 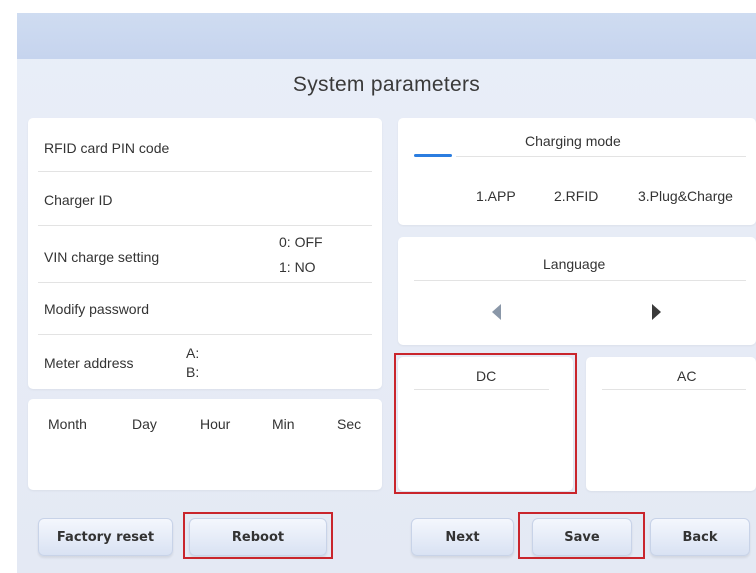 What do you see at coordinates (496, 196) in the screenshot?
I see `charging-mode-option-app: 1.APP` at bounding box center [496, 196].